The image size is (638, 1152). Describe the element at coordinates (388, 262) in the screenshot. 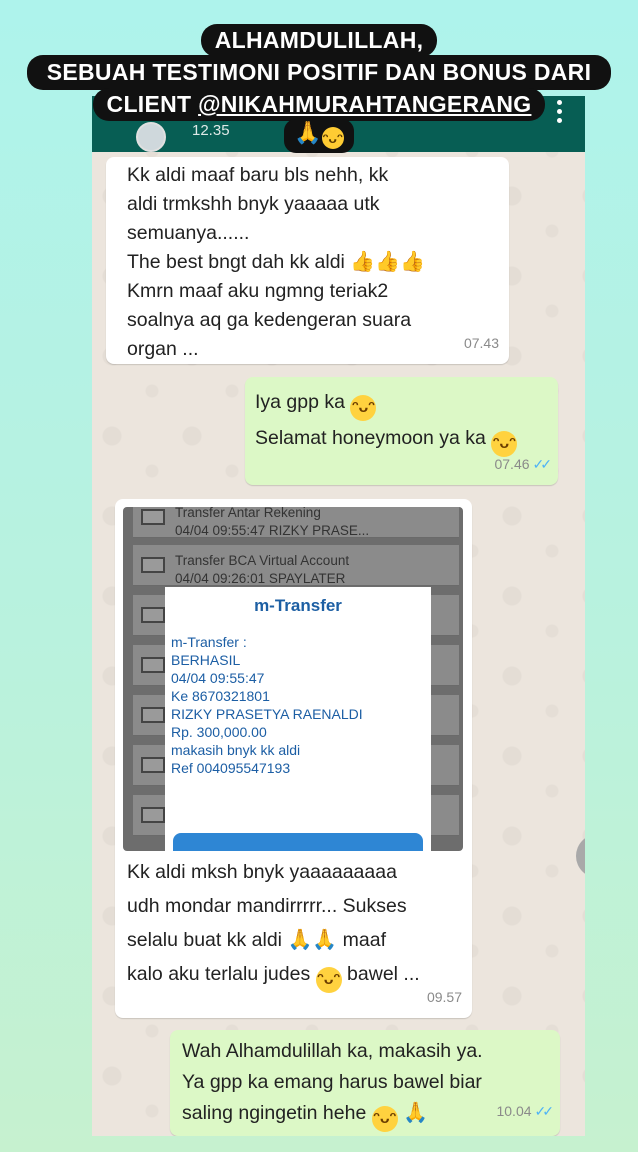

I see `thumbs-up-icon: 👍👍👍` at that location.